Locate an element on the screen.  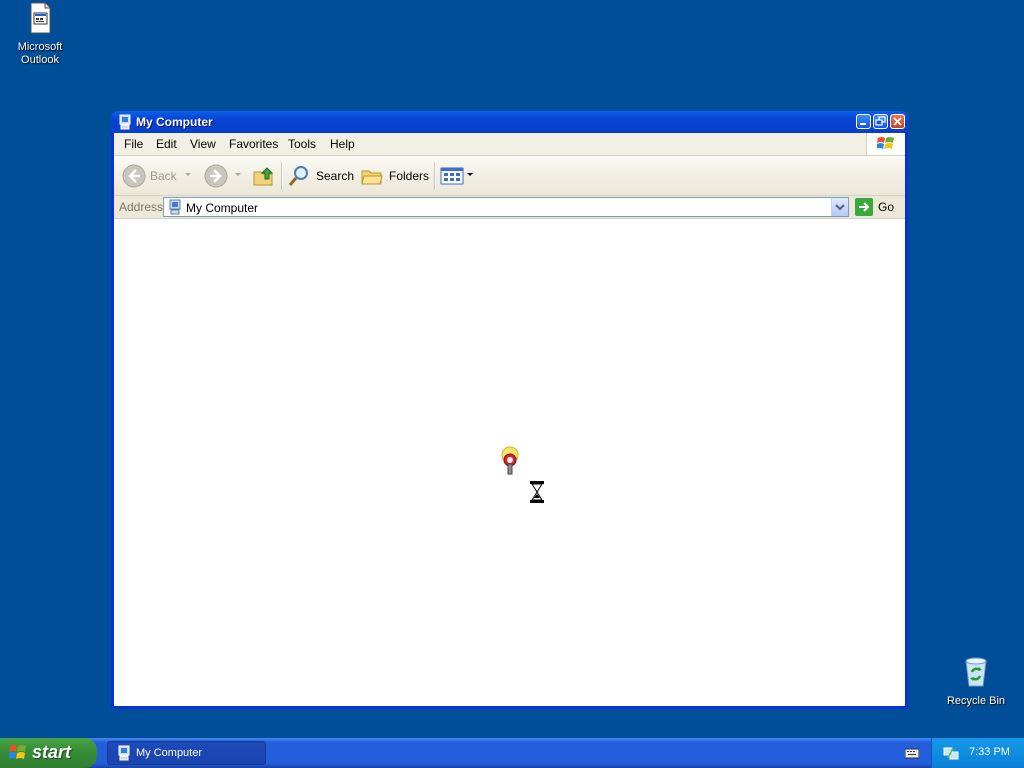
desktop-icon-label: Recycle Bin is located at coordinates (976, 701).